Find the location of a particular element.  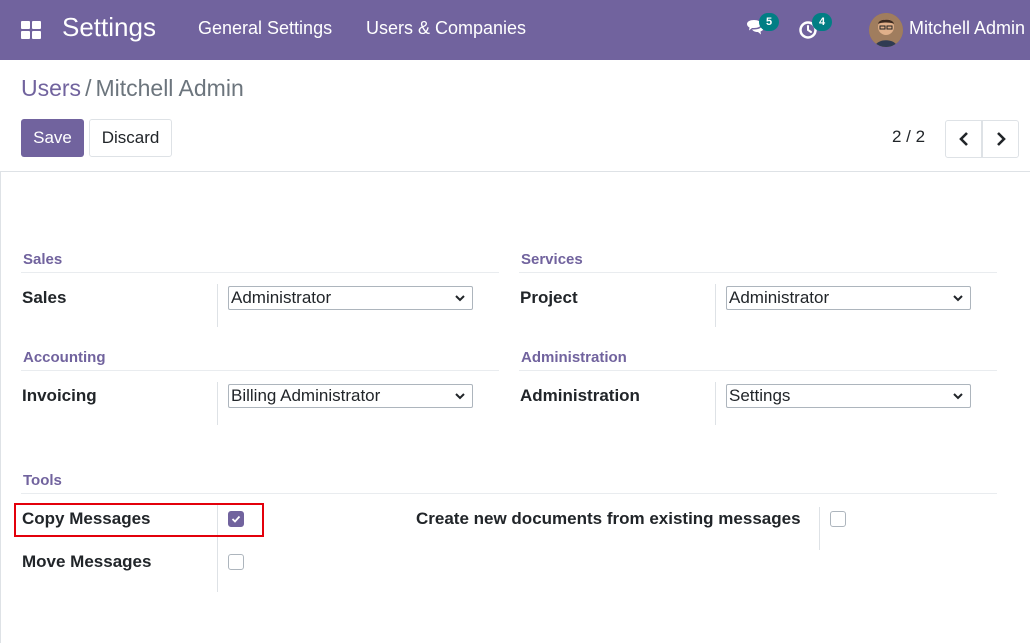

move-messages-checkbox is located at coordinates (236, 562).